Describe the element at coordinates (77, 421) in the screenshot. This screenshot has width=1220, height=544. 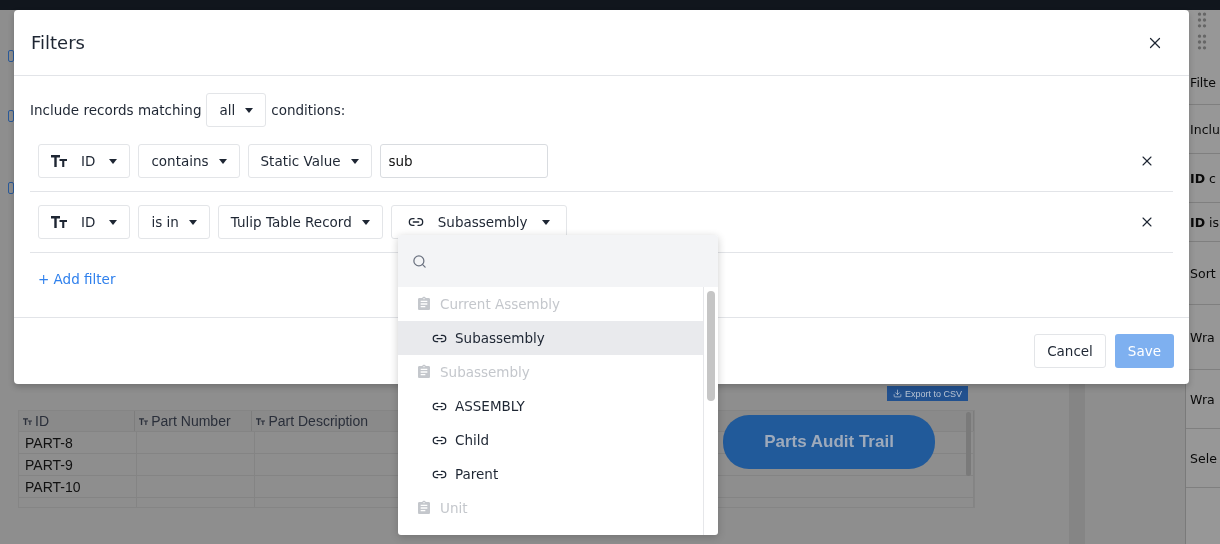
I see `column-header: ID` at that location.